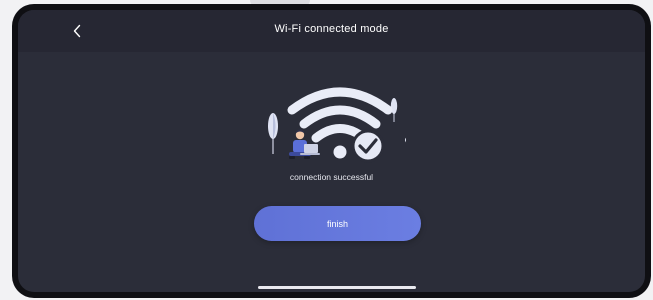 The height and width of the screenshot is (300, 653). I want to click on page-title: Wi-Fi connected mode, so click(331, 29).